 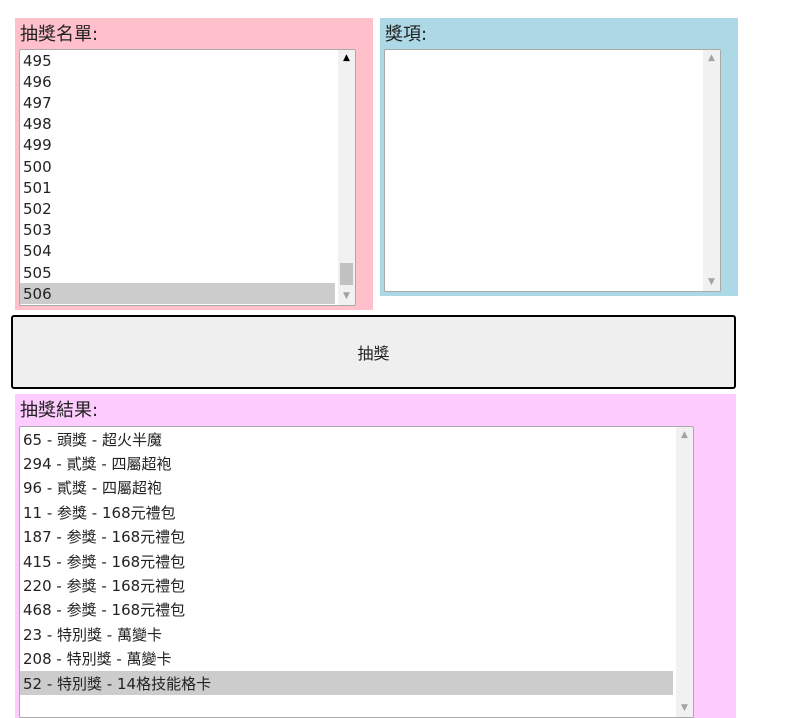 What do you see at coordinates (177, 124) in the screenshot?
I see `list-item: 498` at bounding box center [177, 124].